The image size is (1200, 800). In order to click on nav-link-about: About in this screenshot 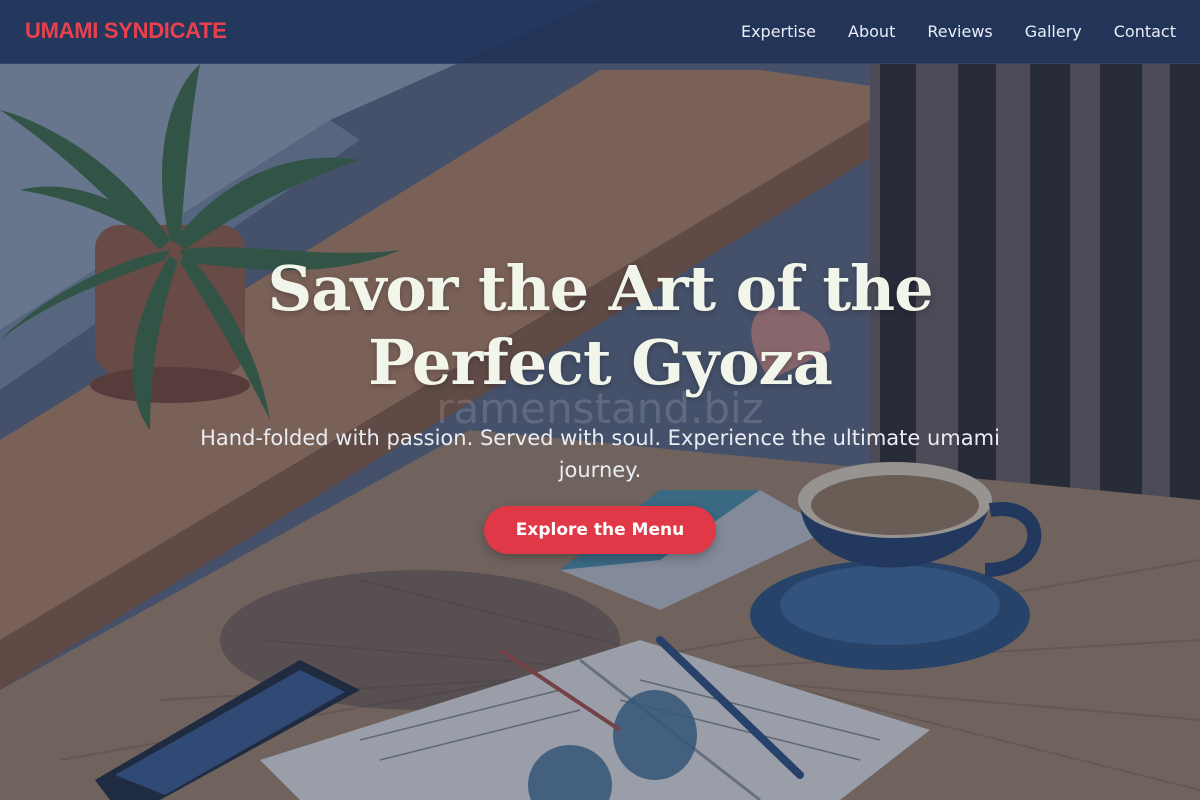, I will do `click(871, 31)`.